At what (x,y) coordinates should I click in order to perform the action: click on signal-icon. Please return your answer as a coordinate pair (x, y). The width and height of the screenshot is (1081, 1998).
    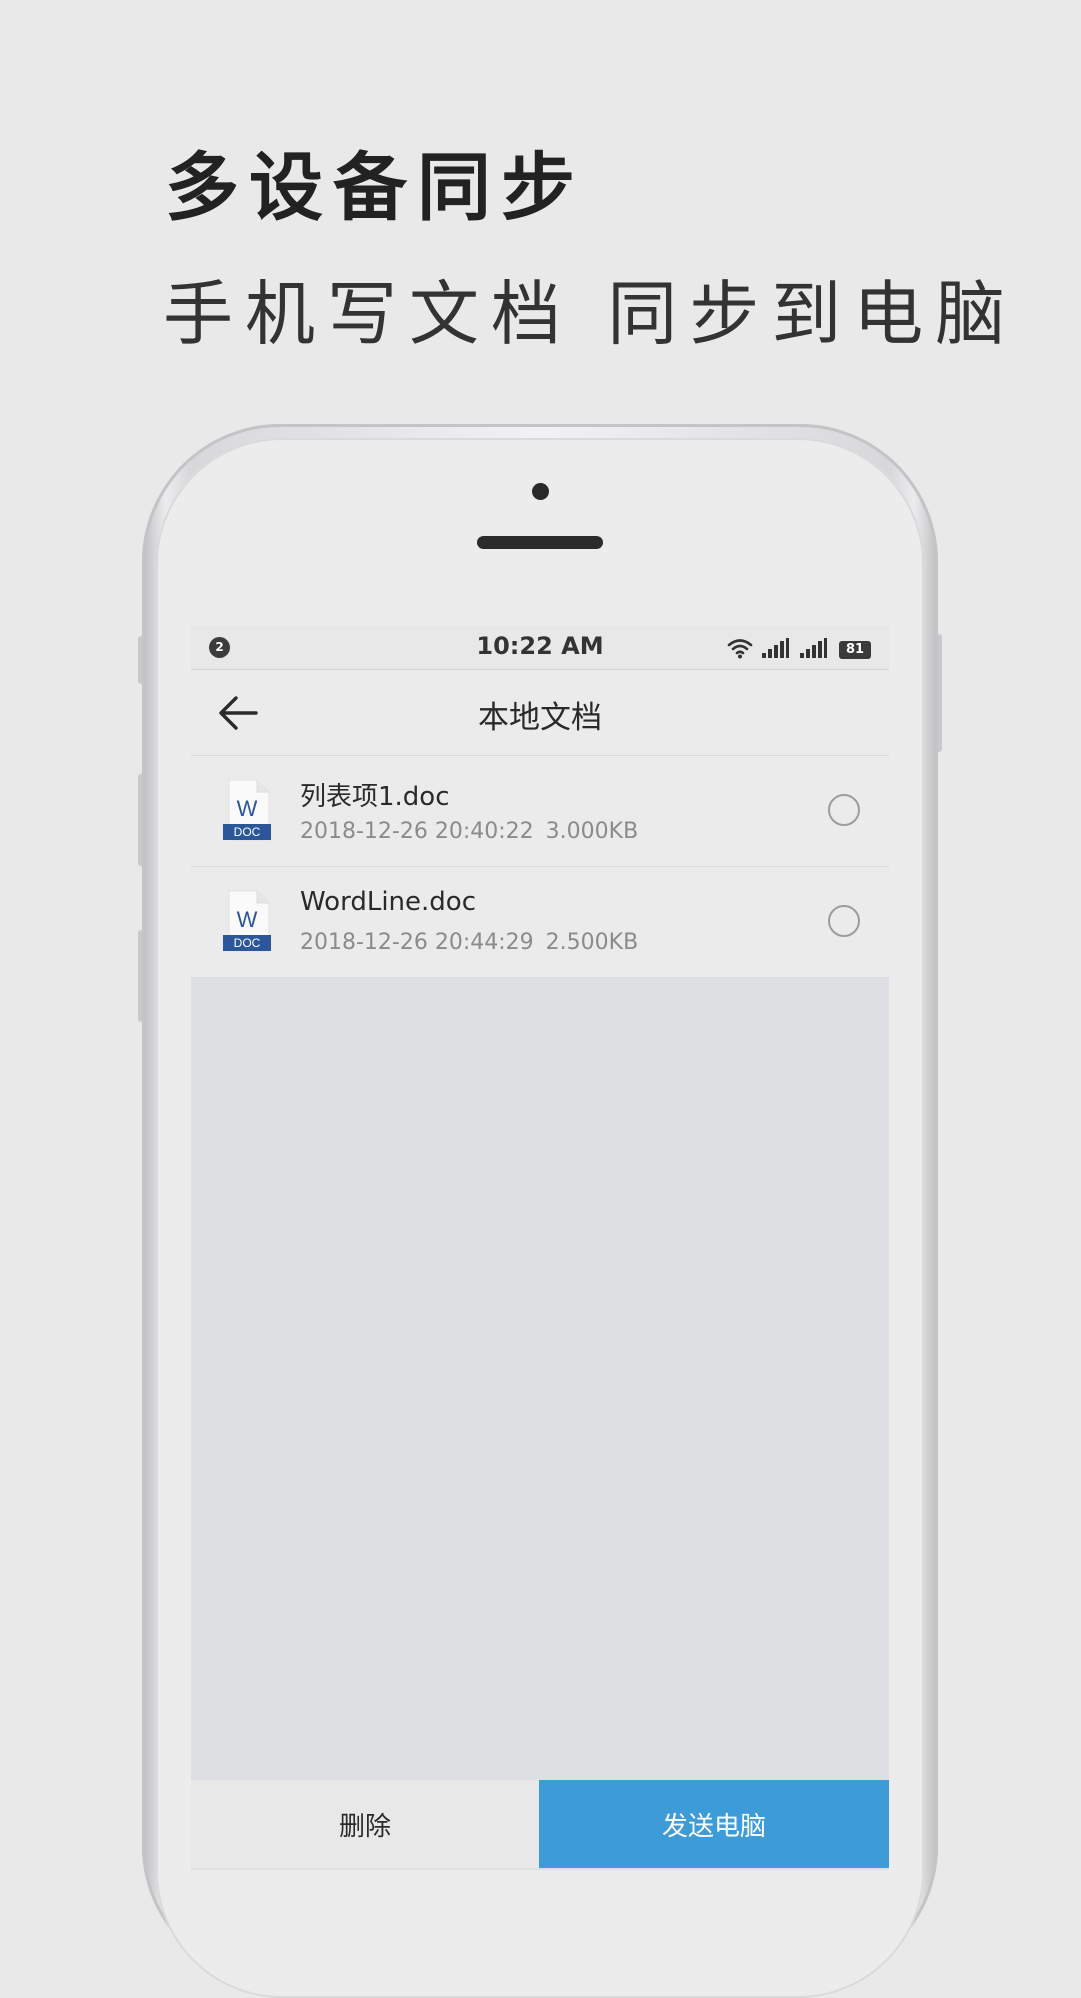
    Looking at the image, I should click on (775, 648).